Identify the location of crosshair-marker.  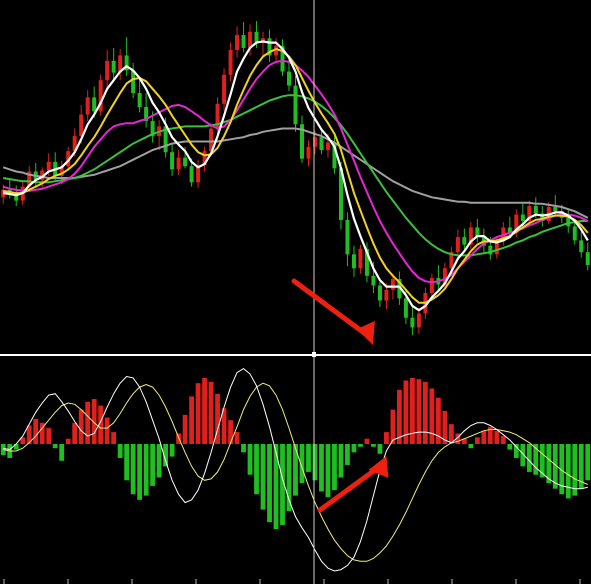
(314, 354).